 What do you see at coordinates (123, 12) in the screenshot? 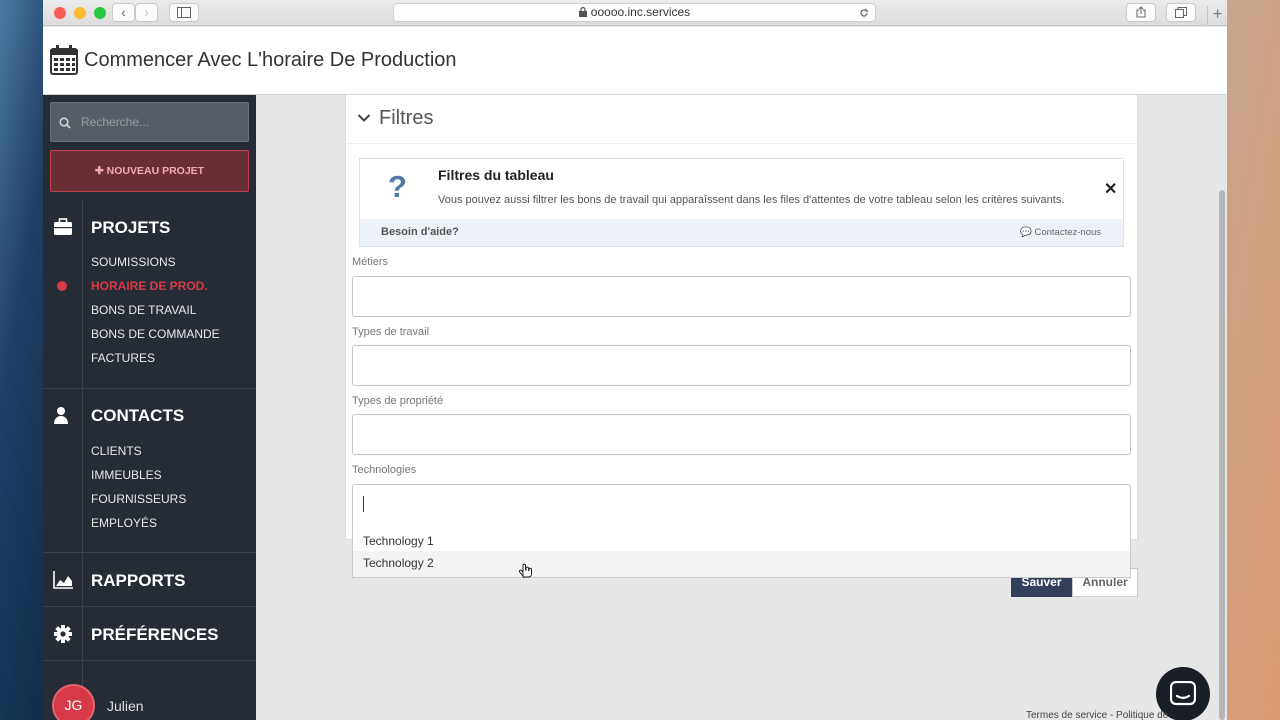
I see `back-icon: ‹` at bounding box center [123, 12].